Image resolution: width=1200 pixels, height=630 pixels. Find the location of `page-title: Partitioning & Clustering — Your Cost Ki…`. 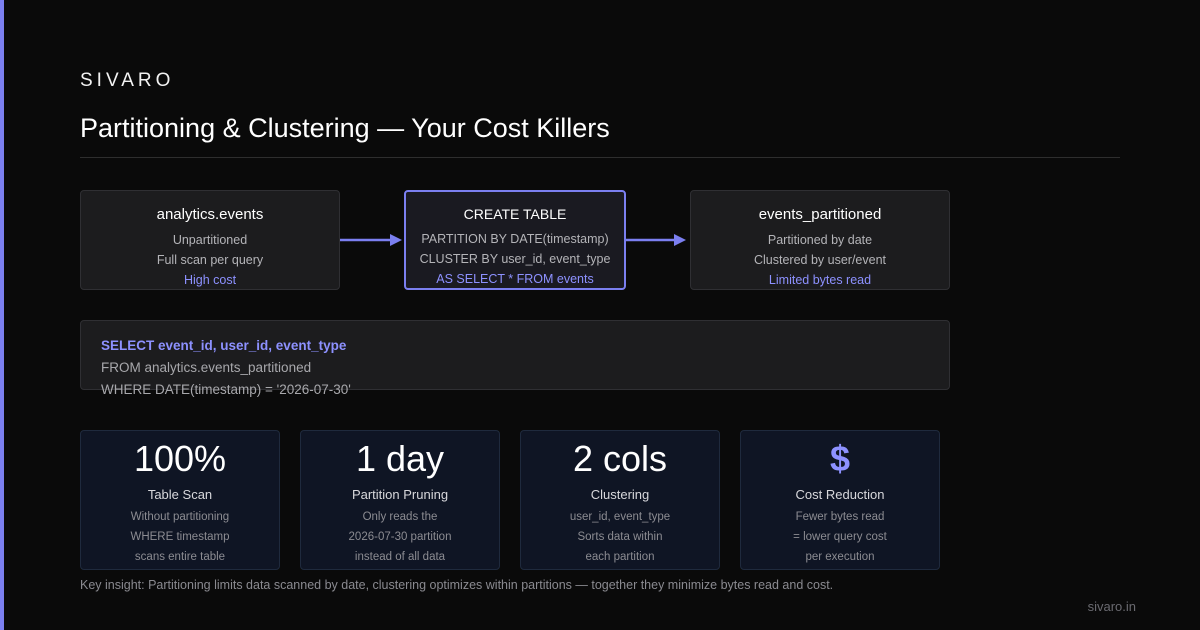

page-title: Partitioning & Clustering — Your Cost Ki… is located at coordinates (345, 128).